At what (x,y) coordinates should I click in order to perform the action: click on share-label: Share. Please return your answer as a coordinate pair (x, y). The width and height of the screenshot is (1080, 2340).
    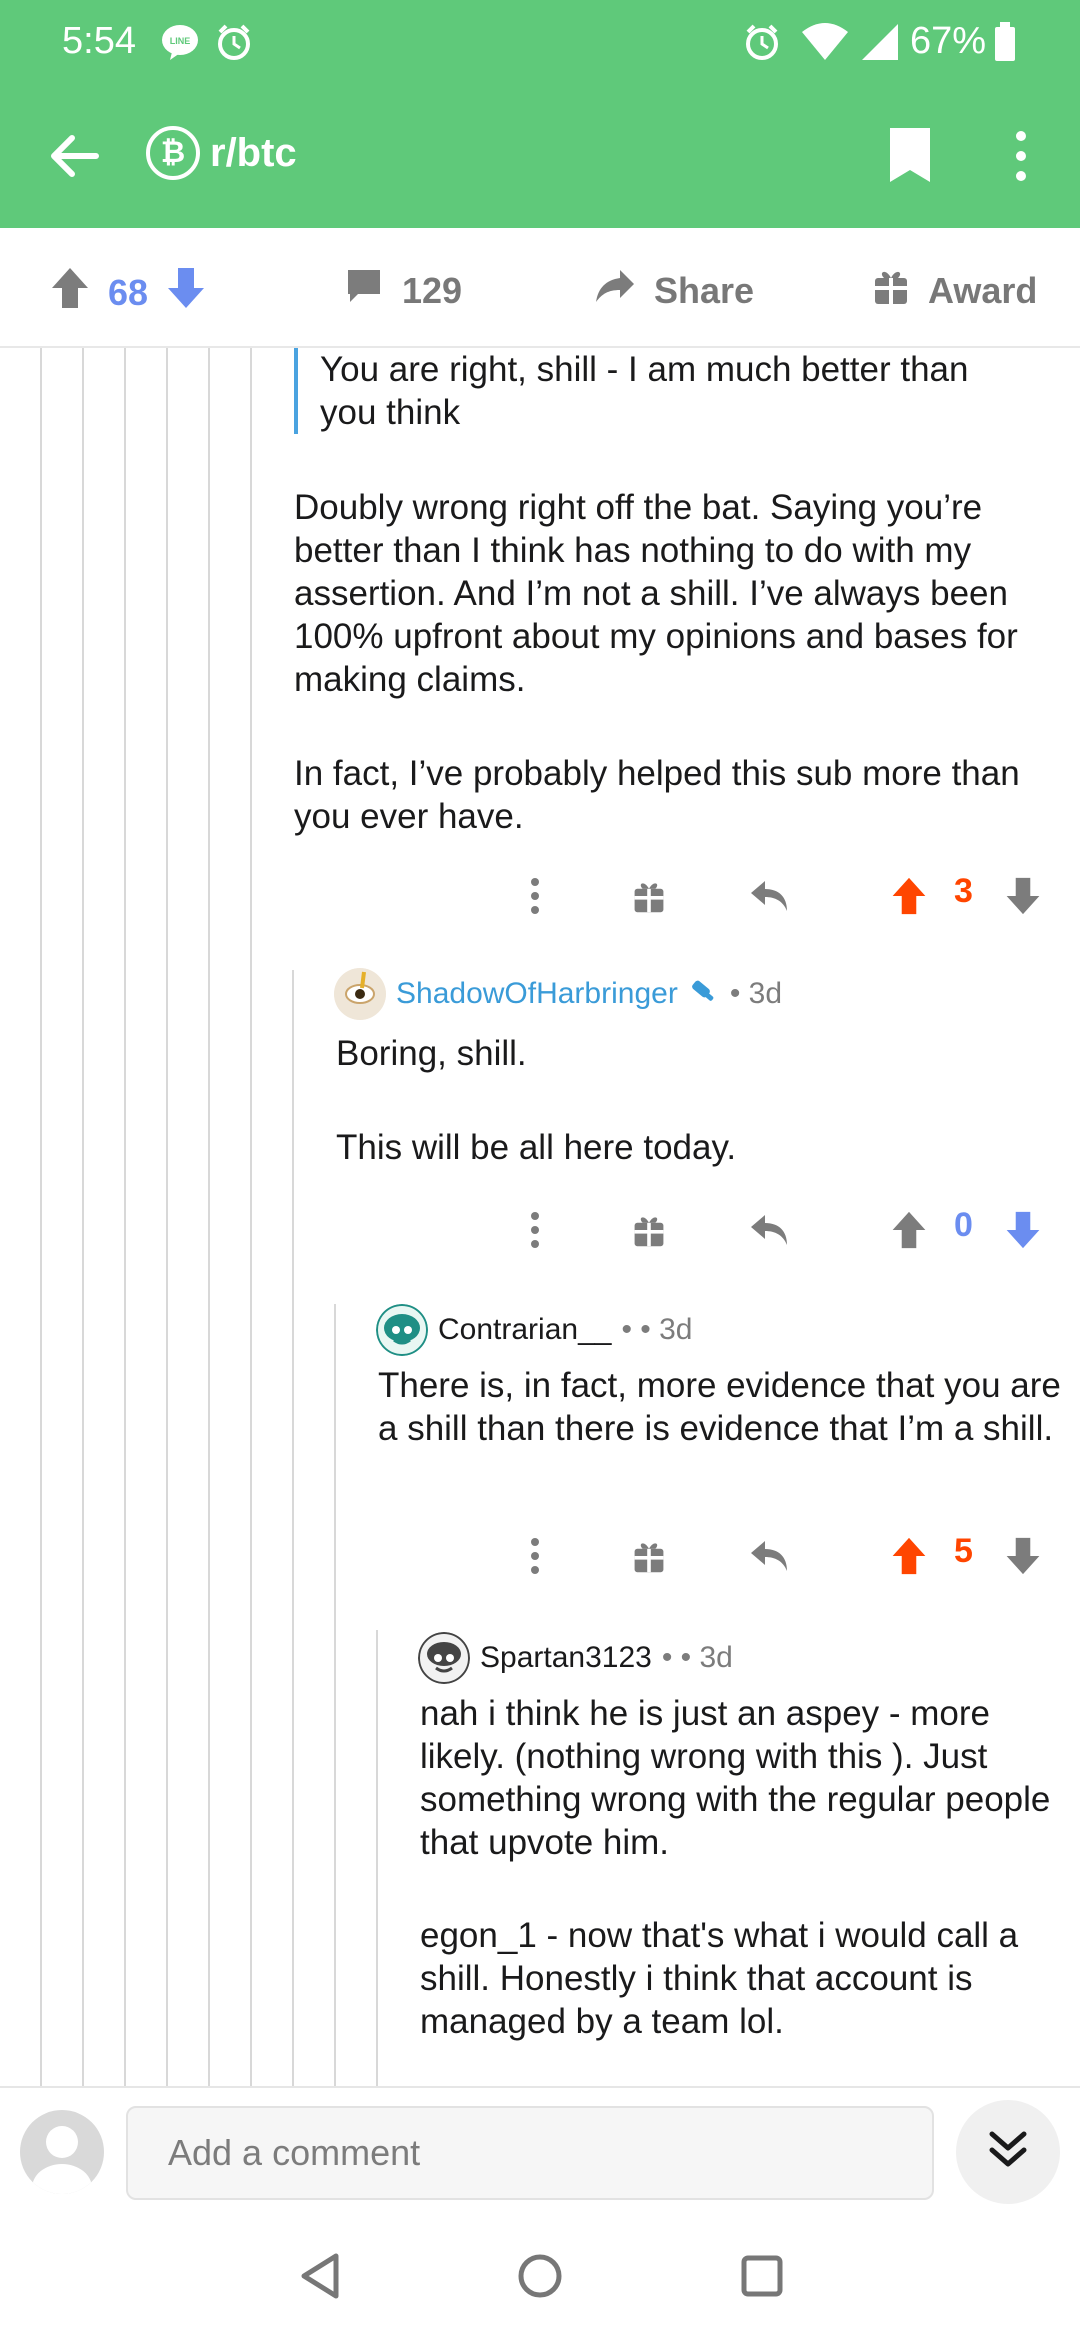
    Looking at the image, I should click on (704, 290).